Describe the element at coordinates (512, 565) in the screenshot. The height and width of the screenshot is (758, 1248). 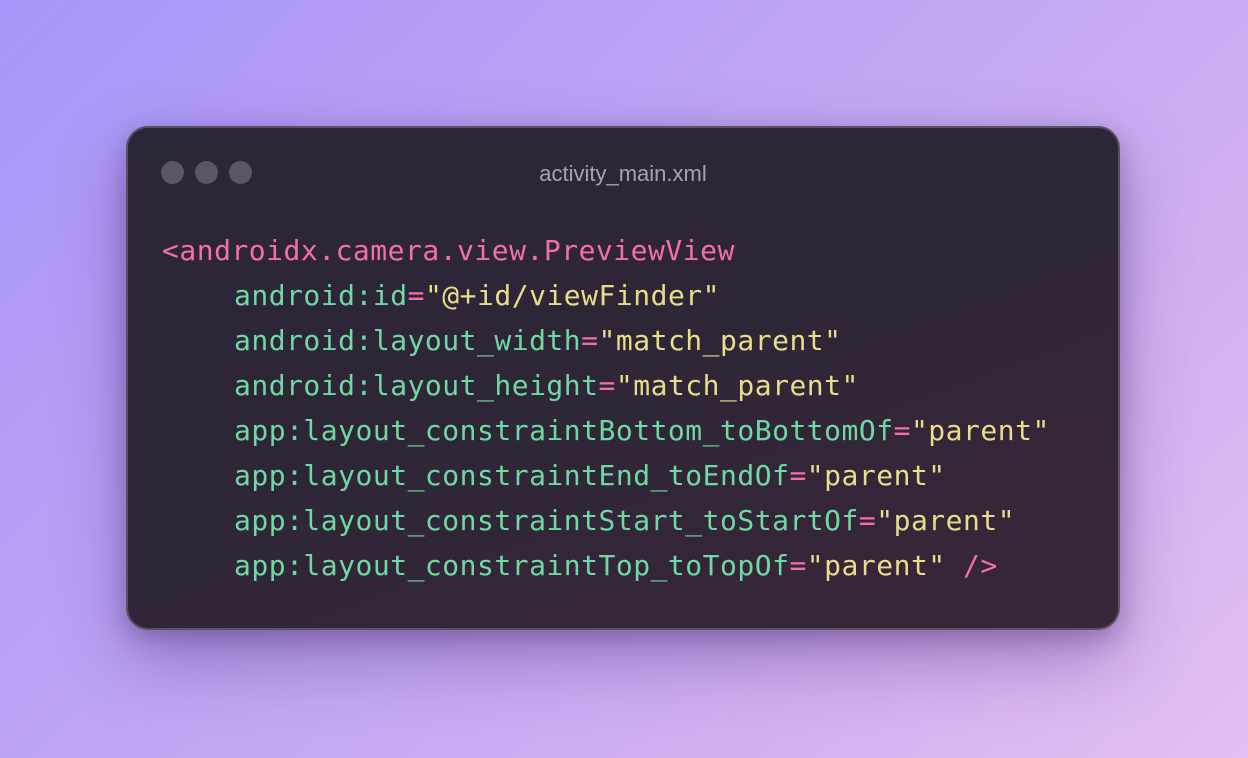
I see `attribute-name: app:layout_constraintTop_toTopOf` at that location.